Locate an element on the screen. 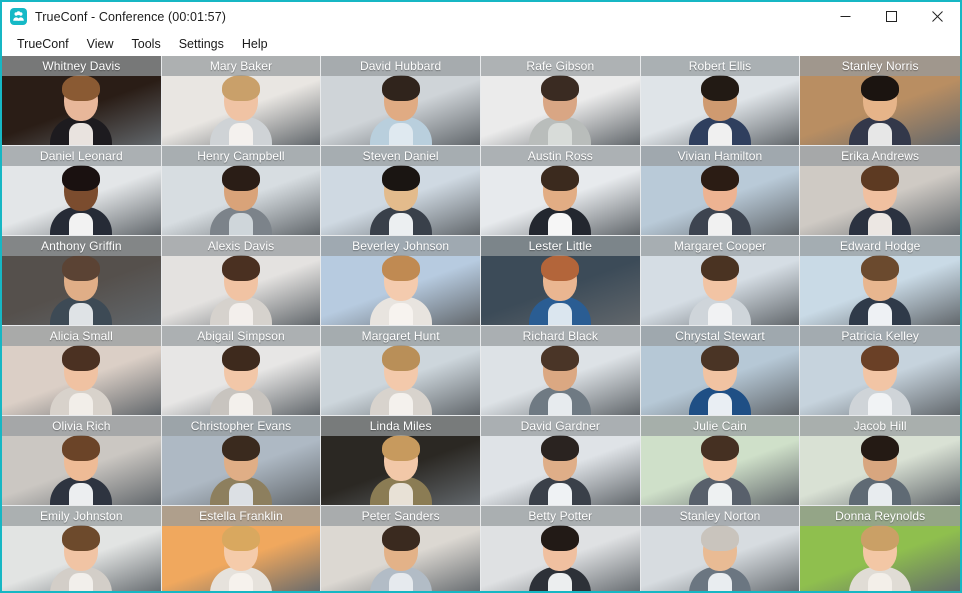 This screenshot has height=593, width=962. minimize-button is located at coordinates (845, 16).